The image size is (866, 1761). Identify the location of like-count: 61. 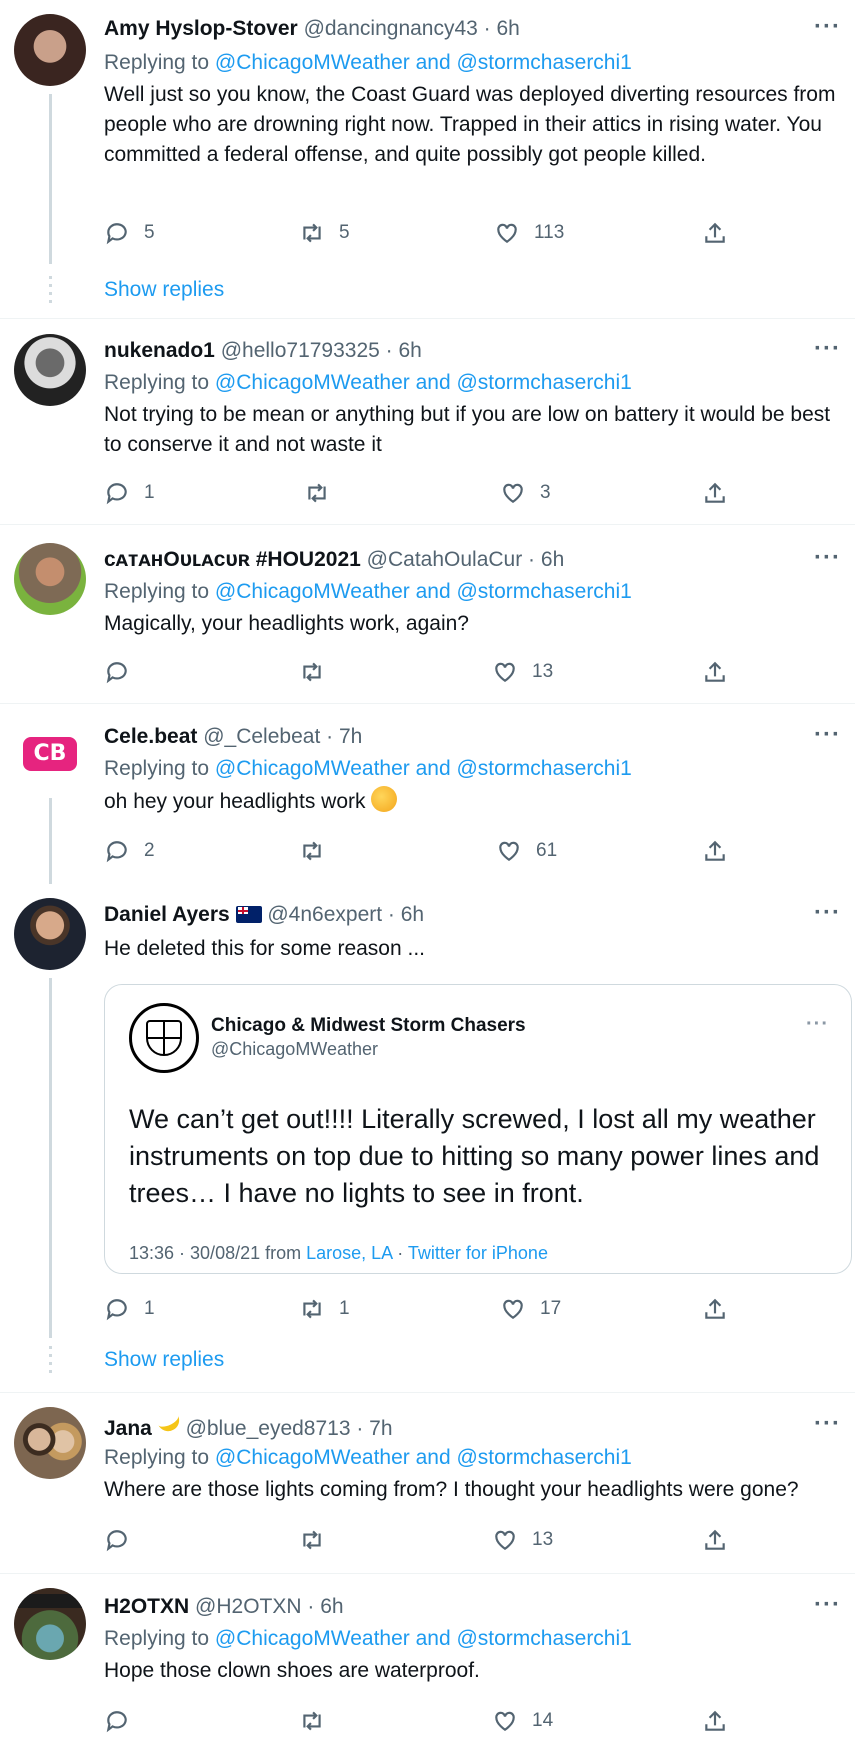
(547, 850).